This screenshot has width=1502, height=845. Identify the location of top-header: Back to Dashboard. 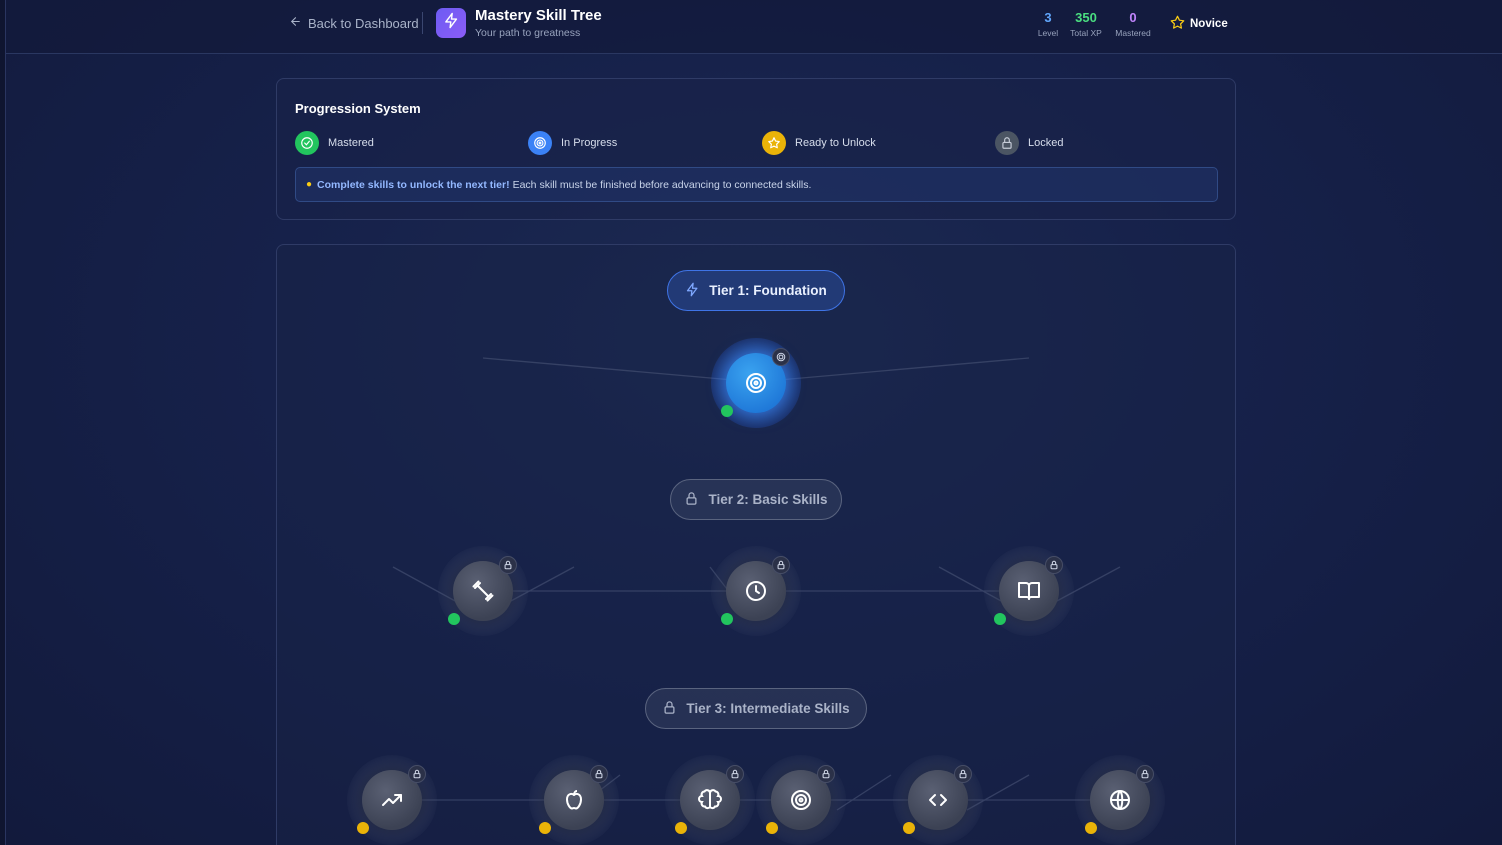
(754, 27).